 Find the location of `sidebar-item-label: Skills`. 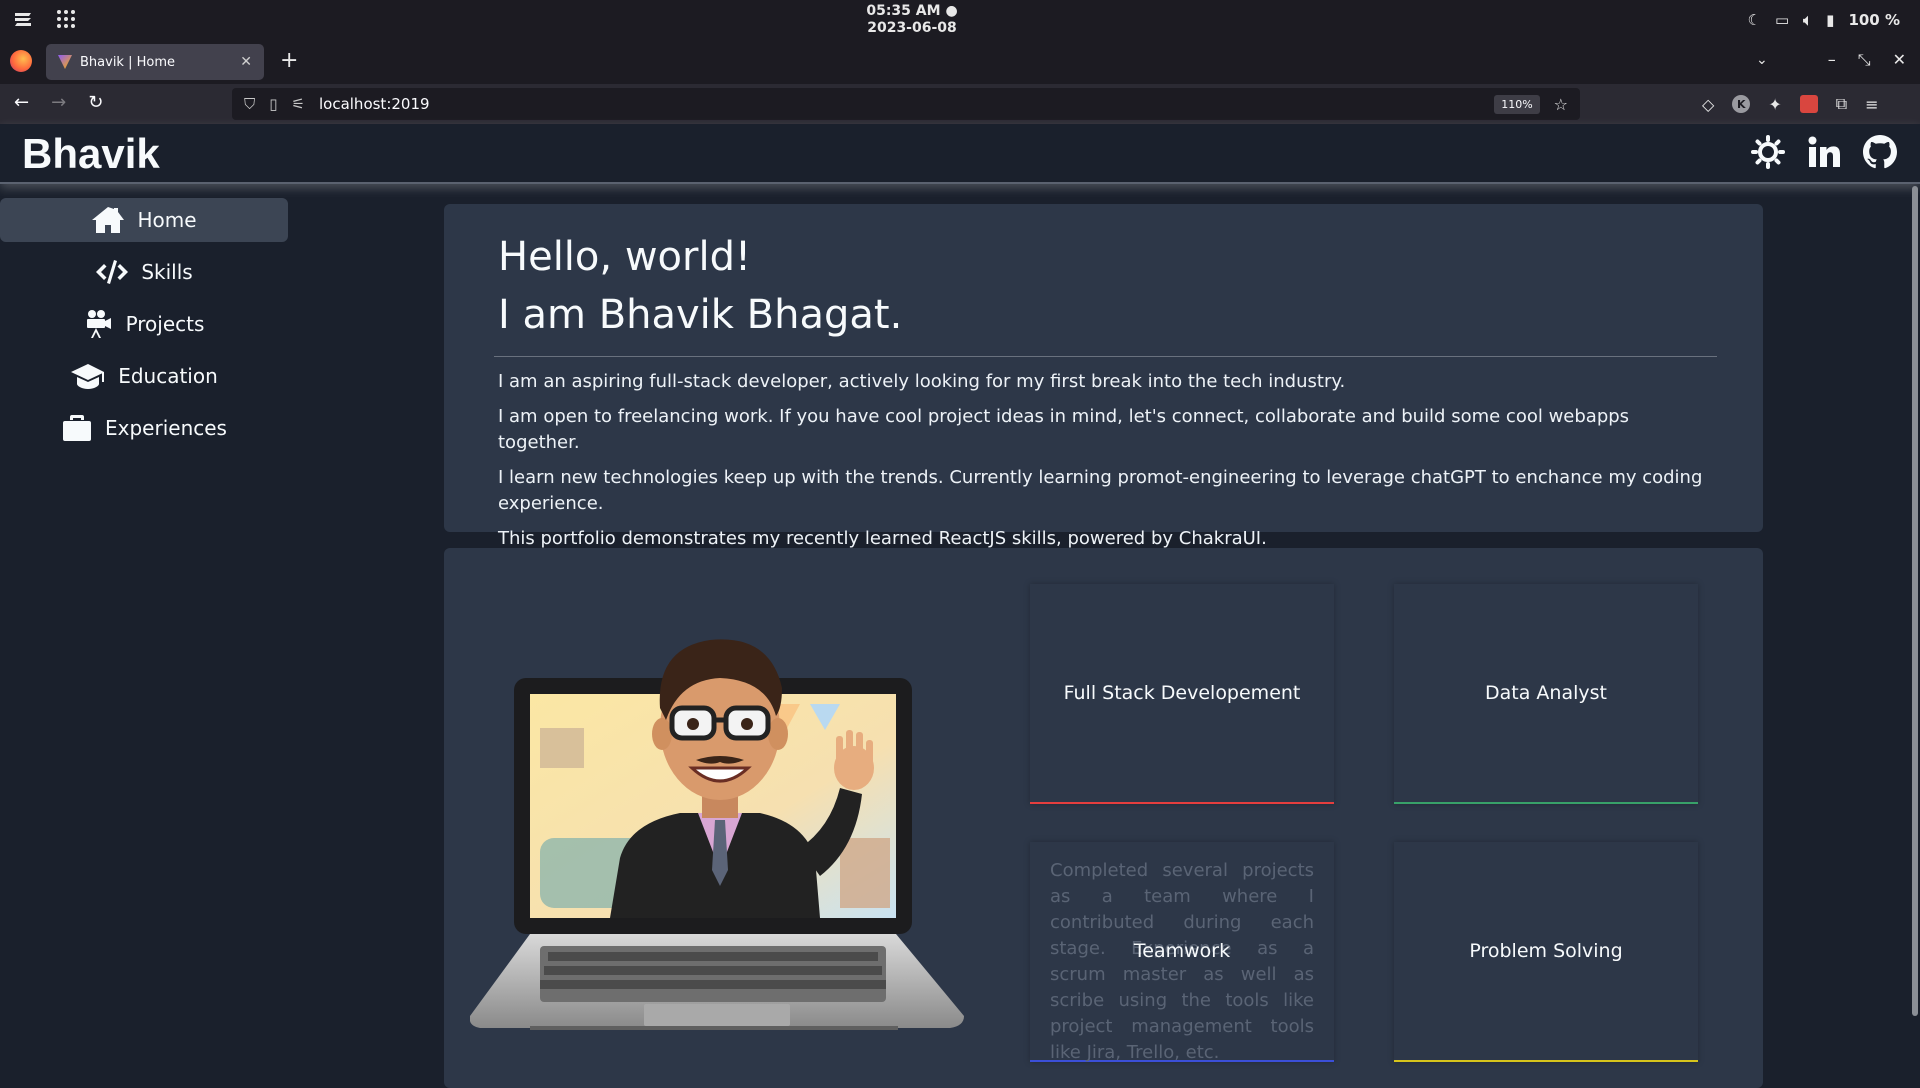

sidebar-item-label: Skills is located at coordinates (167, 272).